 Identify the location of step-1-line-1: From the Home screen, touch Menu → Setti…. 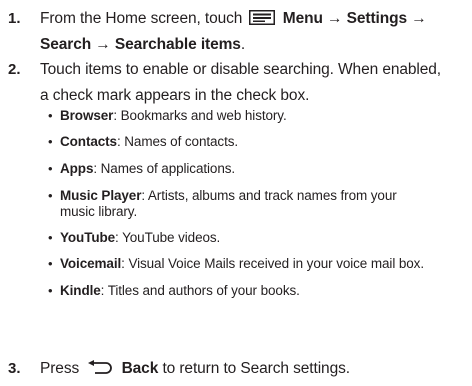
(233, 19).